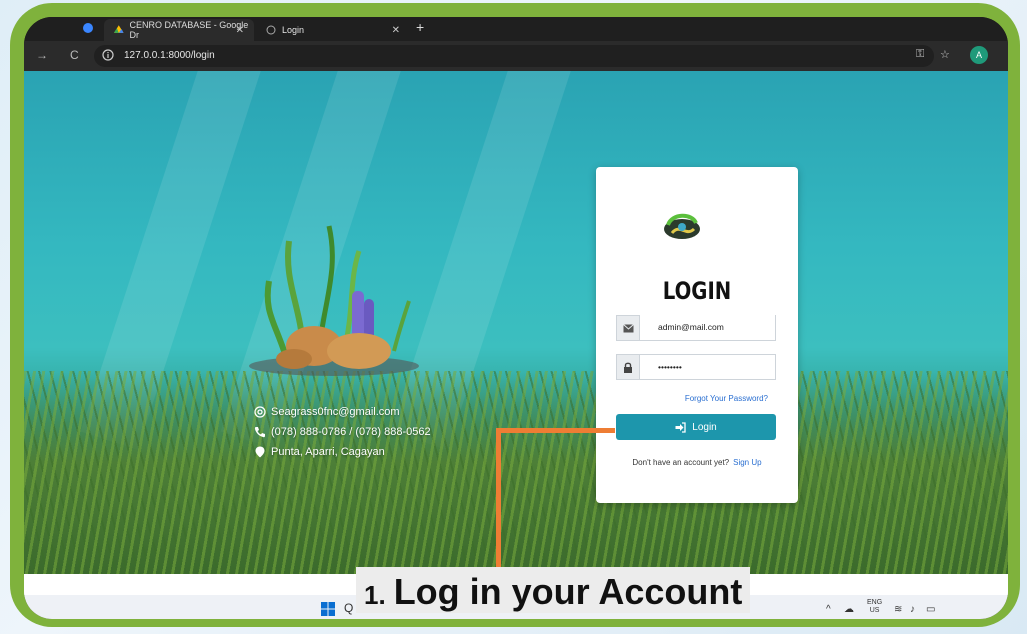 This screenshot has height=634, width=1027. What do you see at coordinates (259, 432) in the screenshot?
I see `phone-icon` at bounding box center [259, 432].